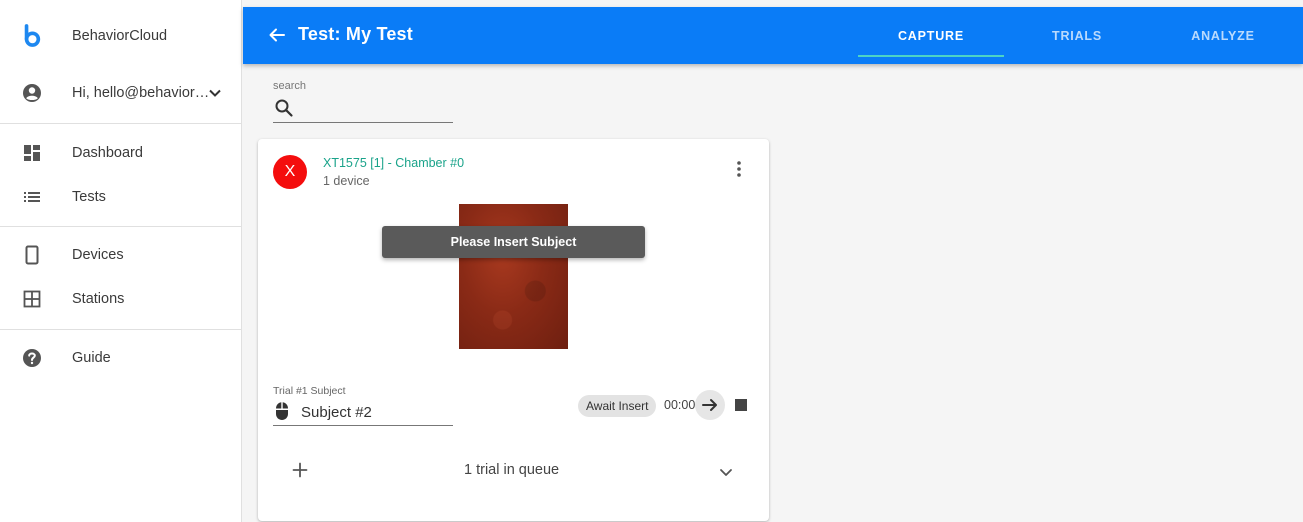 The image size is (1303, 522). I want to click on next-button, so click(710, 405).